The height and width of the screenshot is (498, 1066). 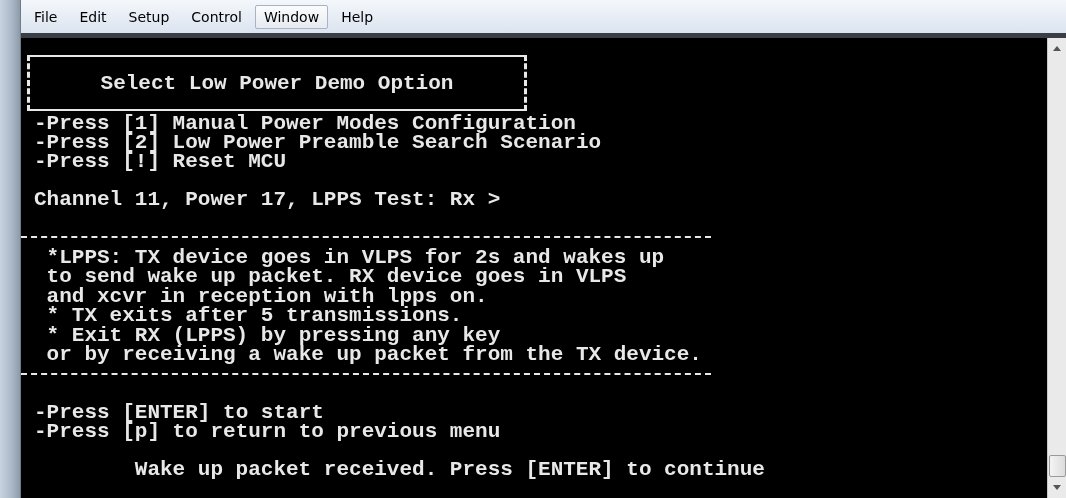 I want to click on info-line: * Exit RX (LPPS) by pressing any key, so click(x=273, y=335).